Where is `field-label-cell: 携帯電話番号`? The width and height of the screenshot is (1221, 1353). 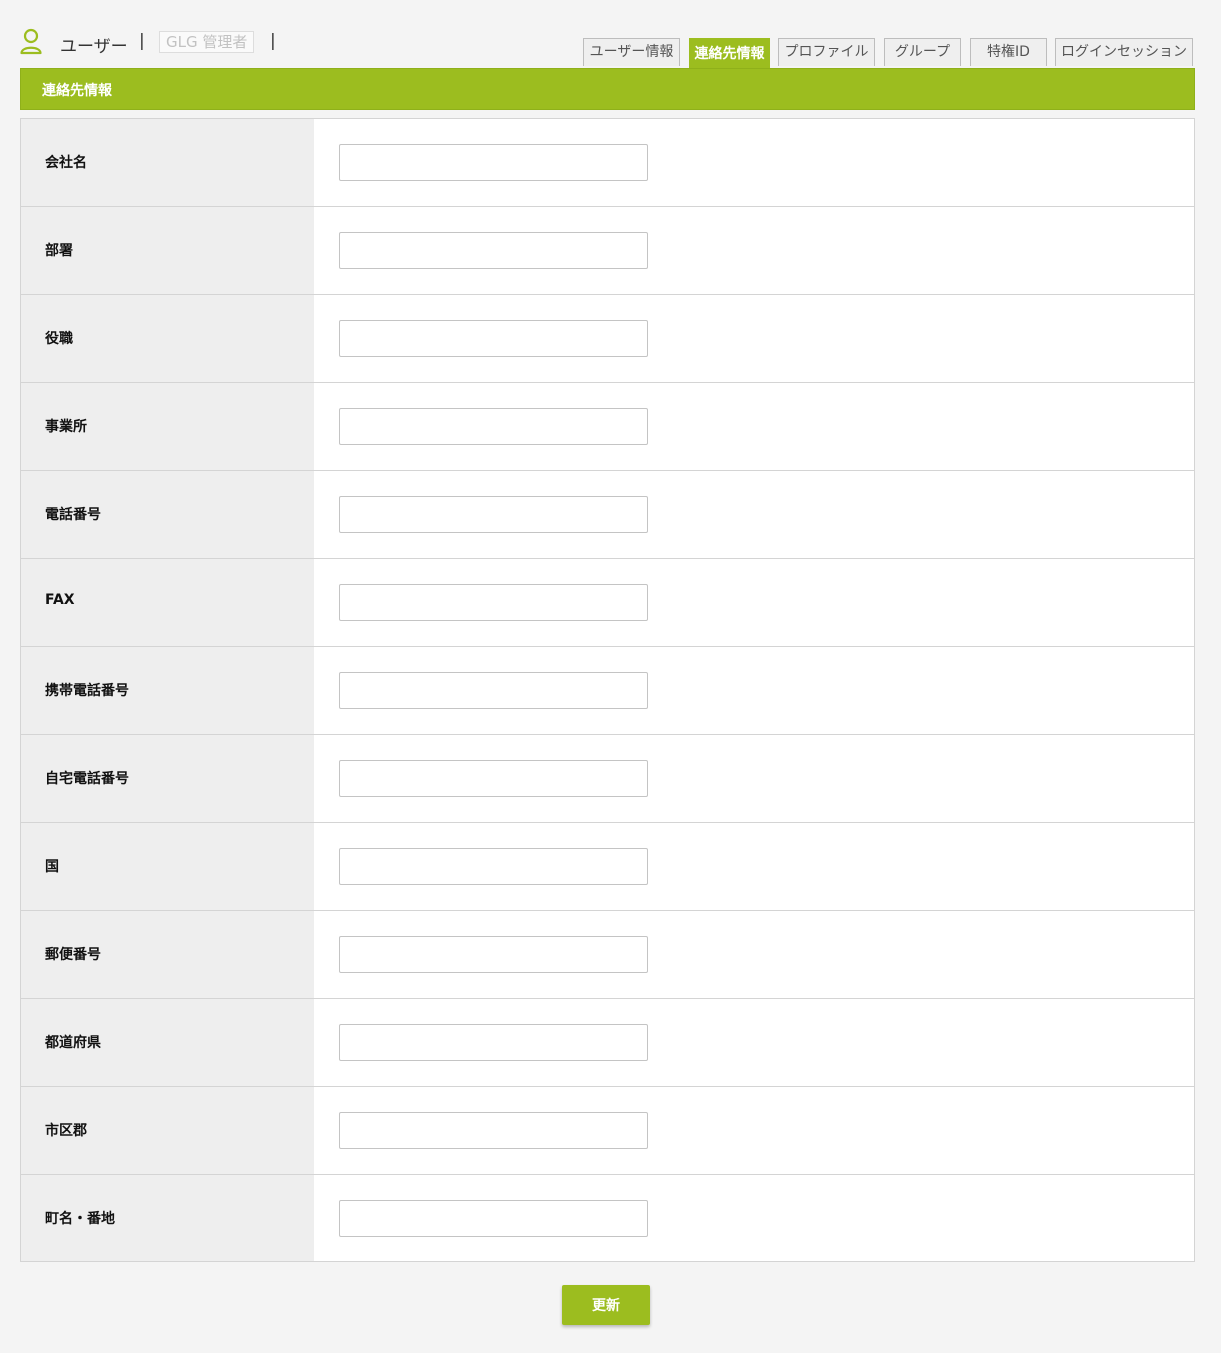 field-label-cell: 携帯電話番号 is located at coordinates (167, 690).